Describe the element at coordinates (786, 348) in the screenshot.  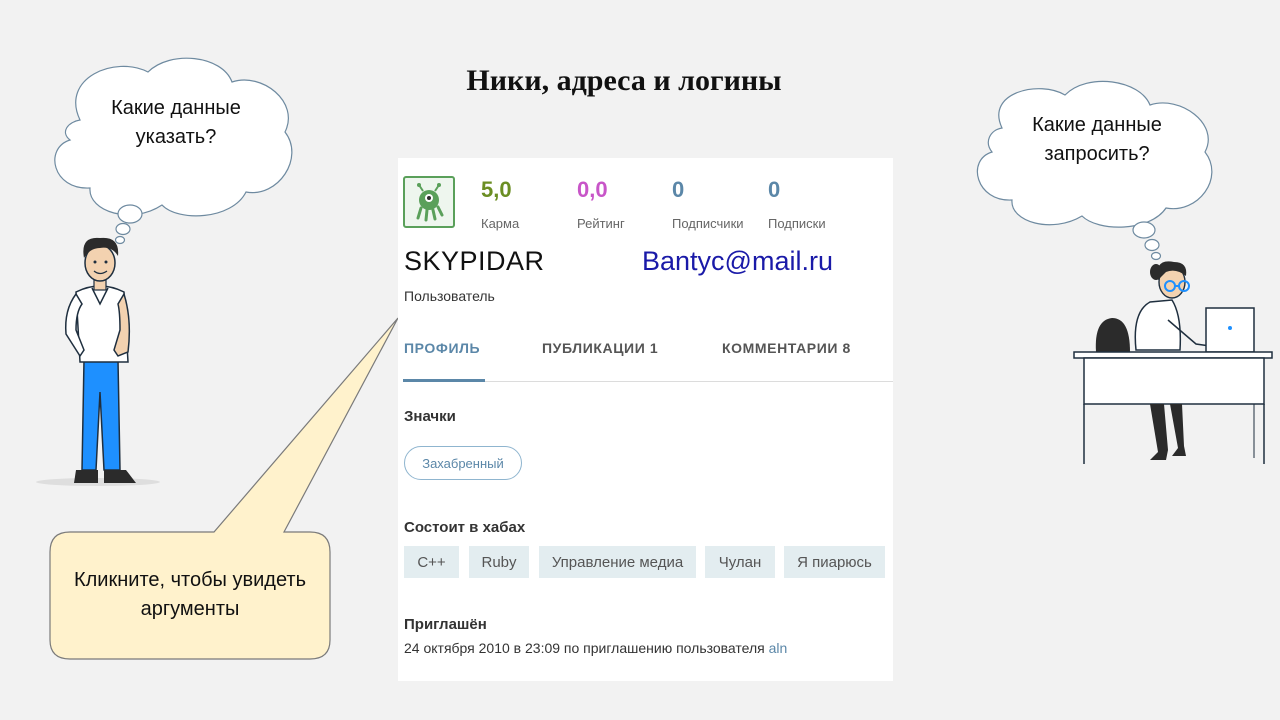
I see `tab-comments: КОММЕНТАРИИ 8` at that location.